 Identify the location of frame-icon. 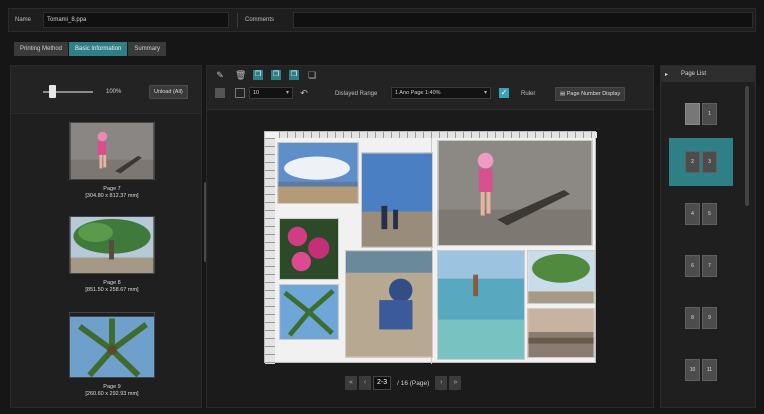
(240, 93).